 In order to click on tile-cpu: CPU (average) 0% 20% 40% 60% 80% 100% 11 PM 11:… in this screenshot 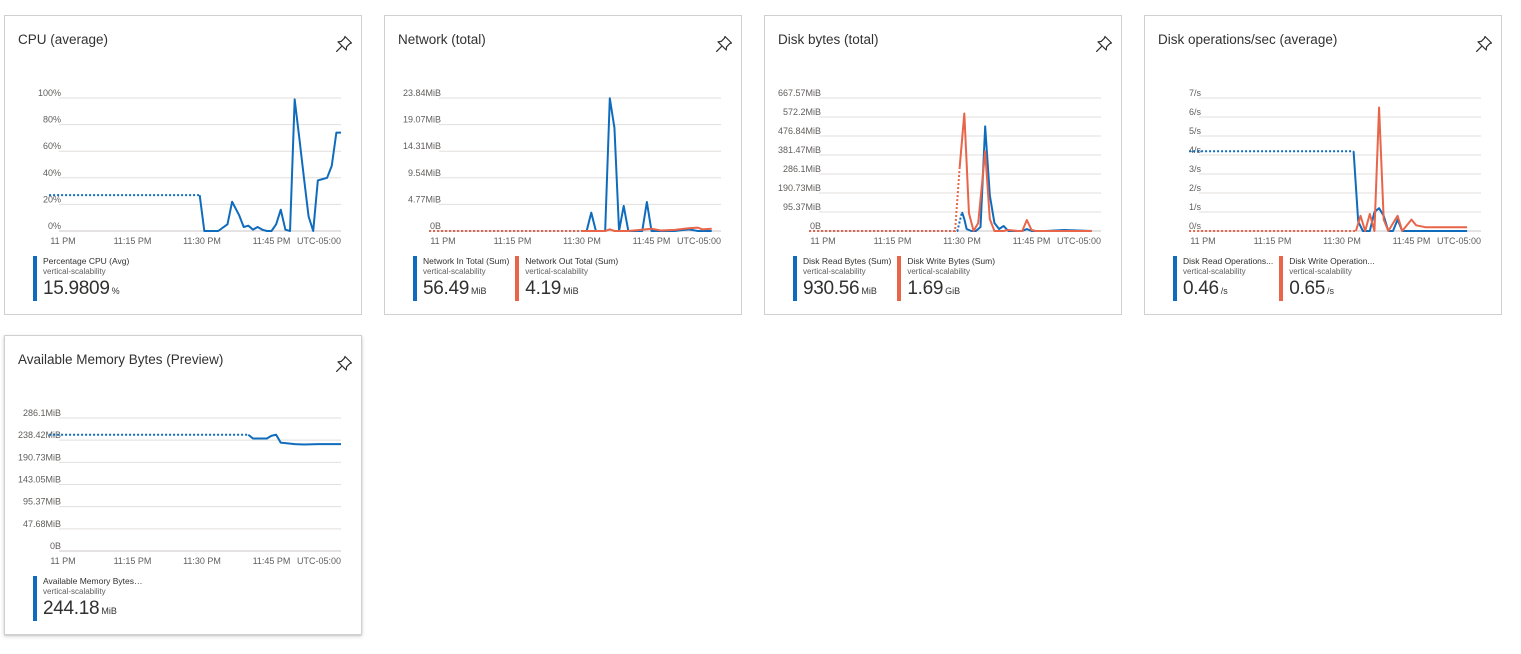, I will do `click(183, 165)`.